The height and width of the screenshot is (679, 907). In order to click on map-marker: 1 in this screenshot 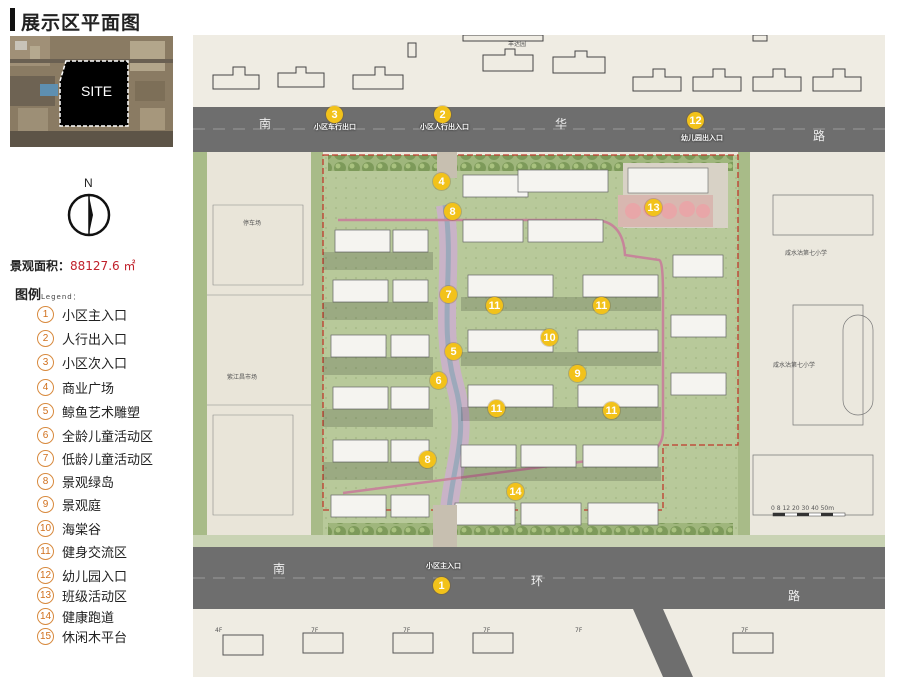, I will do `click(441, 585)`.